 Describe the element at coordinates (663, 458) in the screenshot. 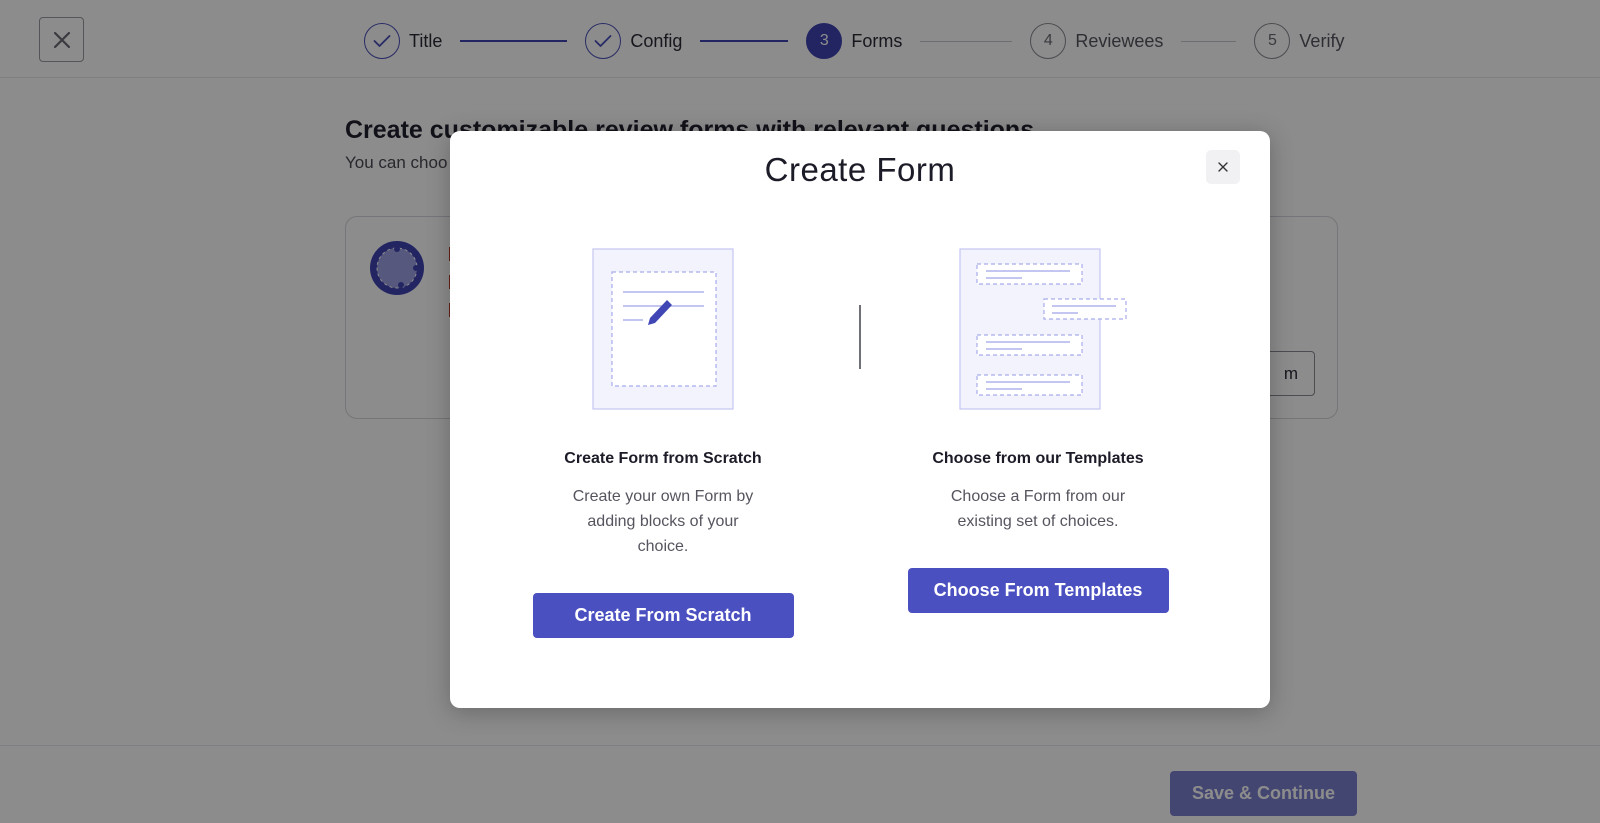

I see `option-title: Create Form from Scratch` at that location.